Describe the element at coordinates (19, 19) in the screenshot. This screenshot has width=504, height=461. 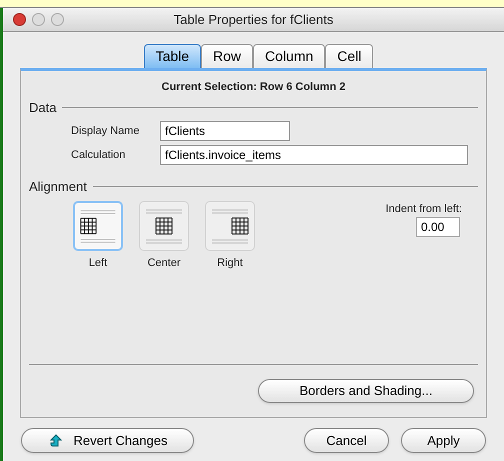
I see `close-icon` at that location.